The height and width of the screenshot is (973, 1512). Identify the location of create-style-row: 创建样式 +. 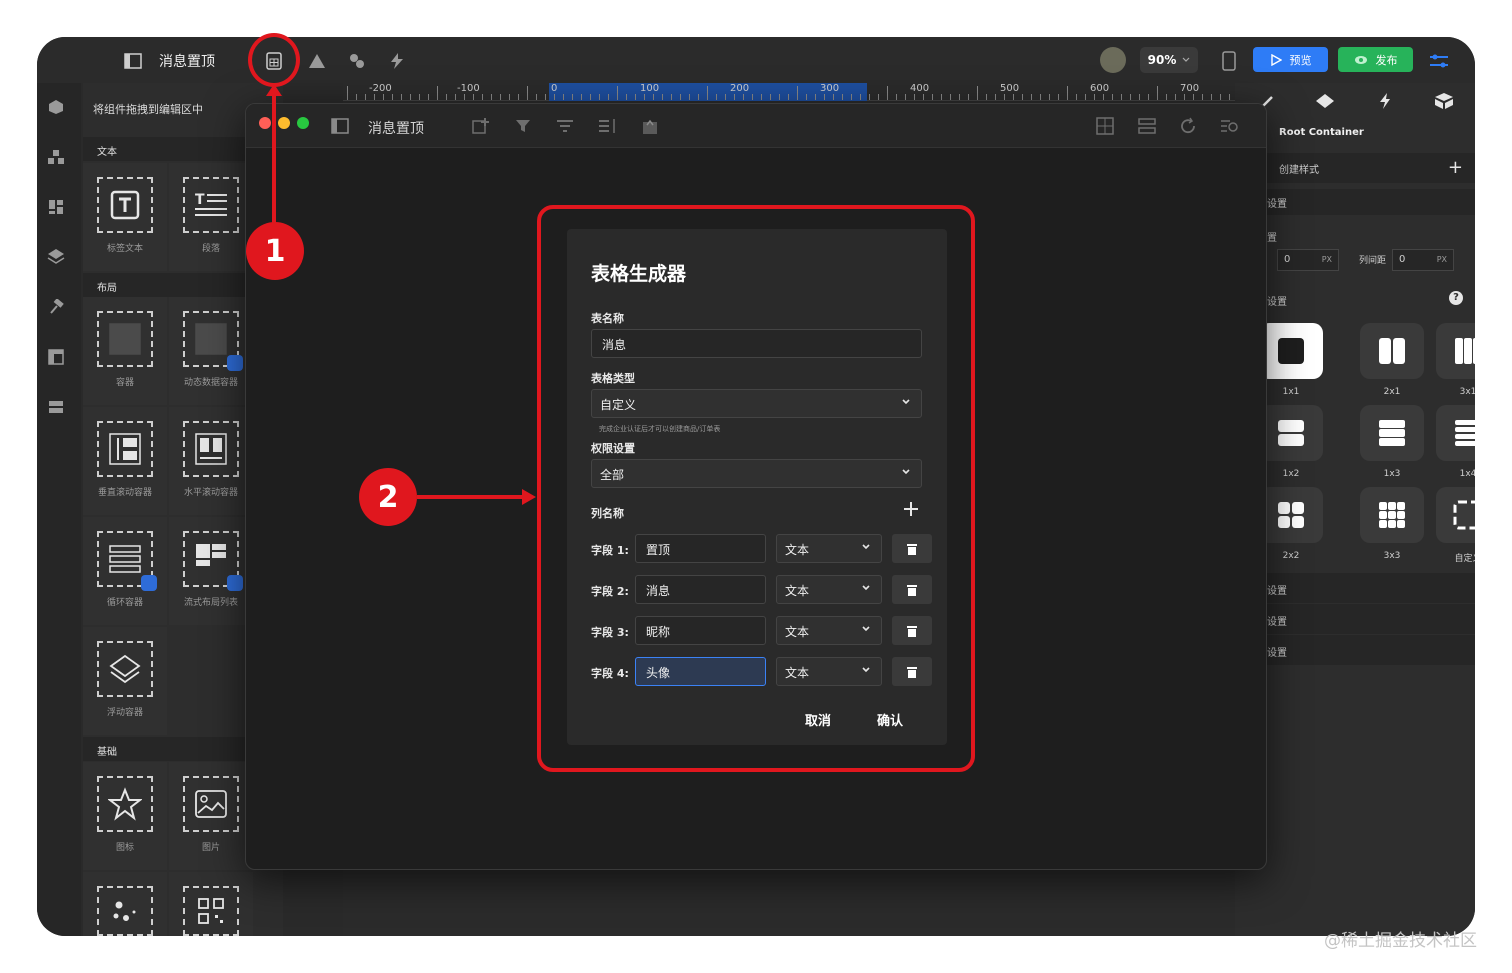
(1355, 168).